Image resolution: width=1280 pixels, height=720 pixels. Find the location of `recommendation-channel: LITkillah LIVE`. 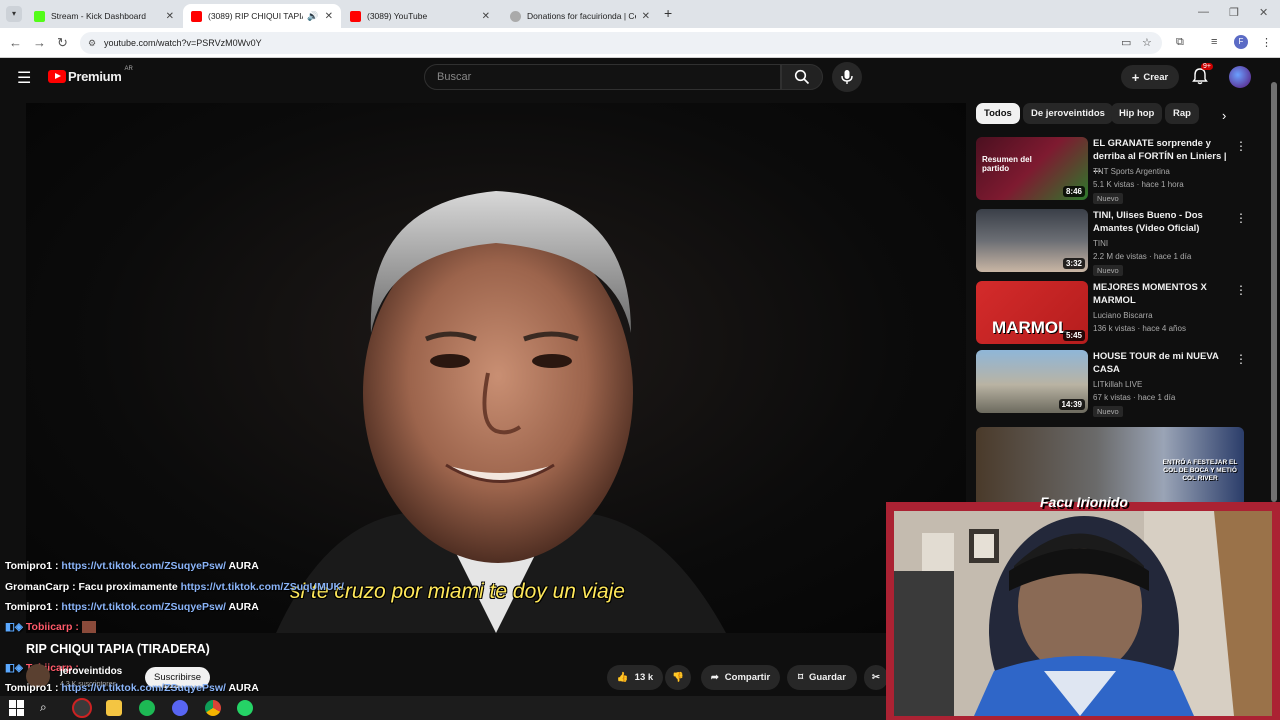

recommendation-channel: LITkillah LIVE is located at coordinates (1117, 384).